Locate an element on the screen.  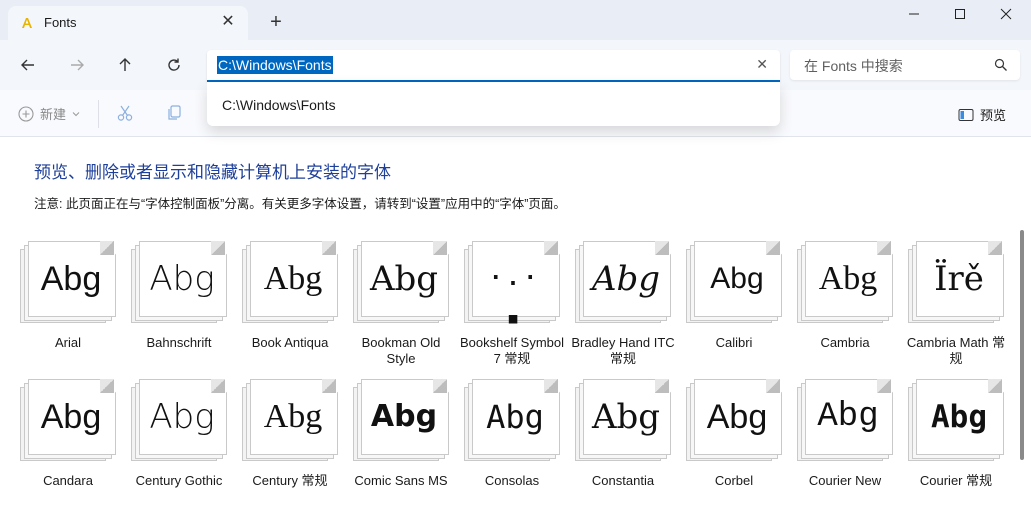
font-item: ·.· ▪ Bookshelf Symbol 7 常规 is located at coordinates (512, 305).